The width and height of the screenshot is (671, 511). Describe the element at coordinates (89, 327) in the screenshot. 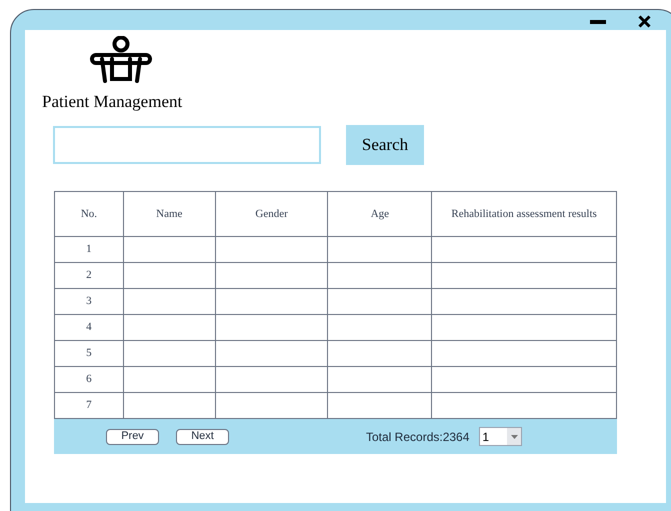

I see `table-cell: 4` at that location.